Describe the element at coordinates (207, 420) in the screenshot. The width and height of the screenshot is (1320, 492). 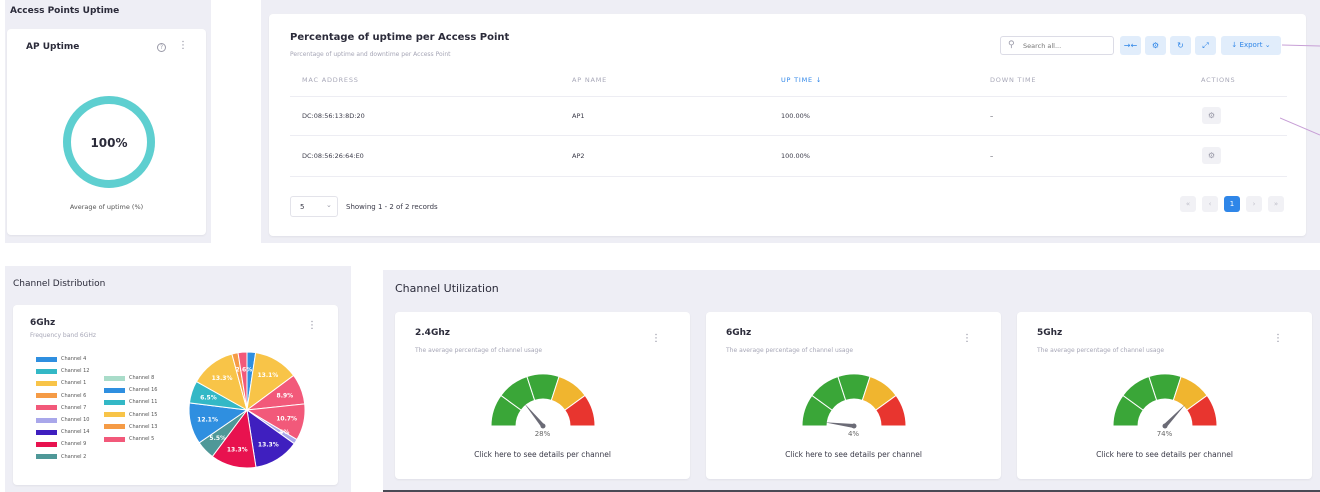
I see `pie-slice-label: 12.1%` at that location.